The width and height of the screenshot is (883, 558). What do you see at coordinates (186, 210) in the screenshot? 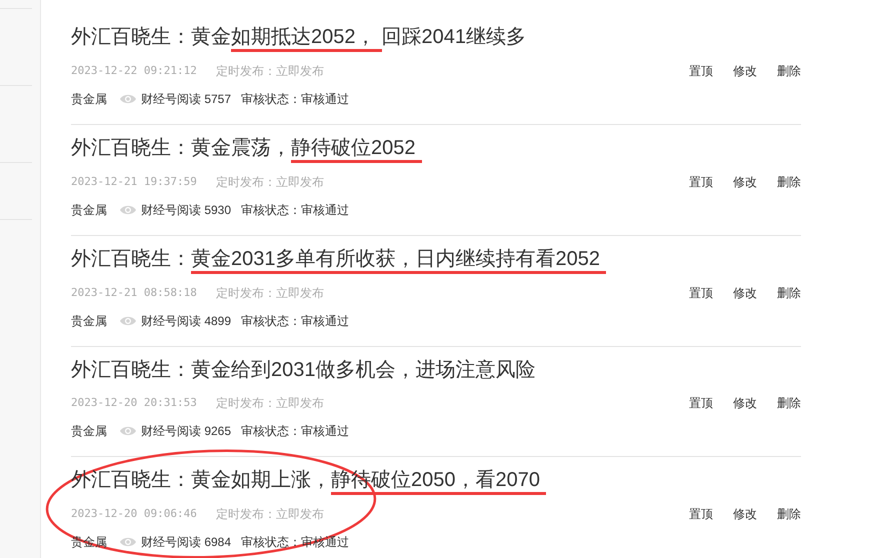
I see `read-count: 财经号阅读 5930` at bounding box center [186, 210].